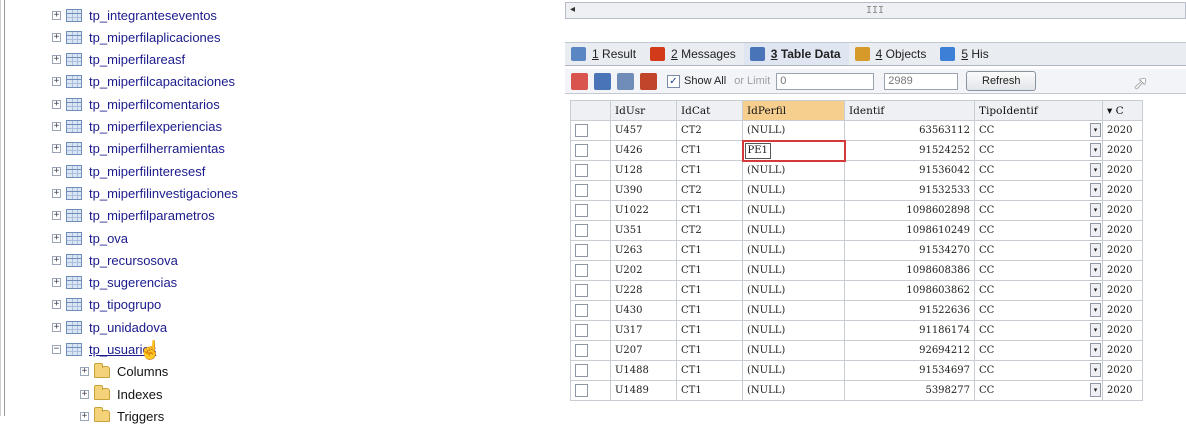 This screenshot has height=427, width=1186. Describe the element at coordinates (1122, 110) in the screenshot. I see `column-header: ▾ C` at that location.